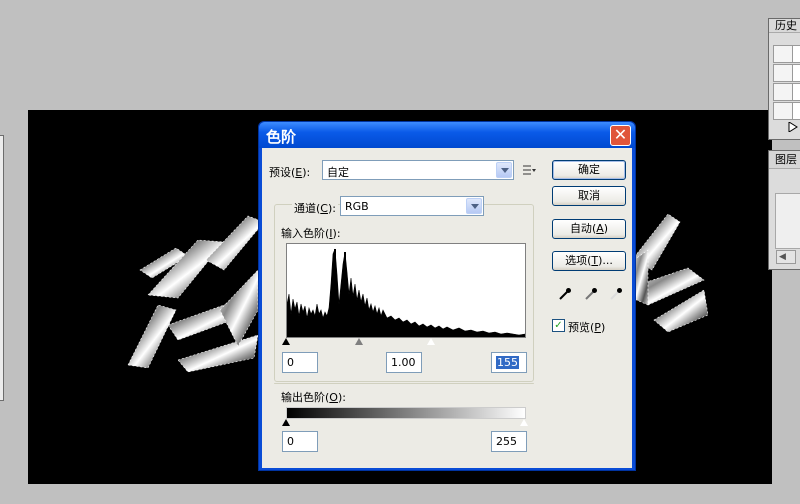  I want to click on black-eyedropper-icon, so click(565, 294).